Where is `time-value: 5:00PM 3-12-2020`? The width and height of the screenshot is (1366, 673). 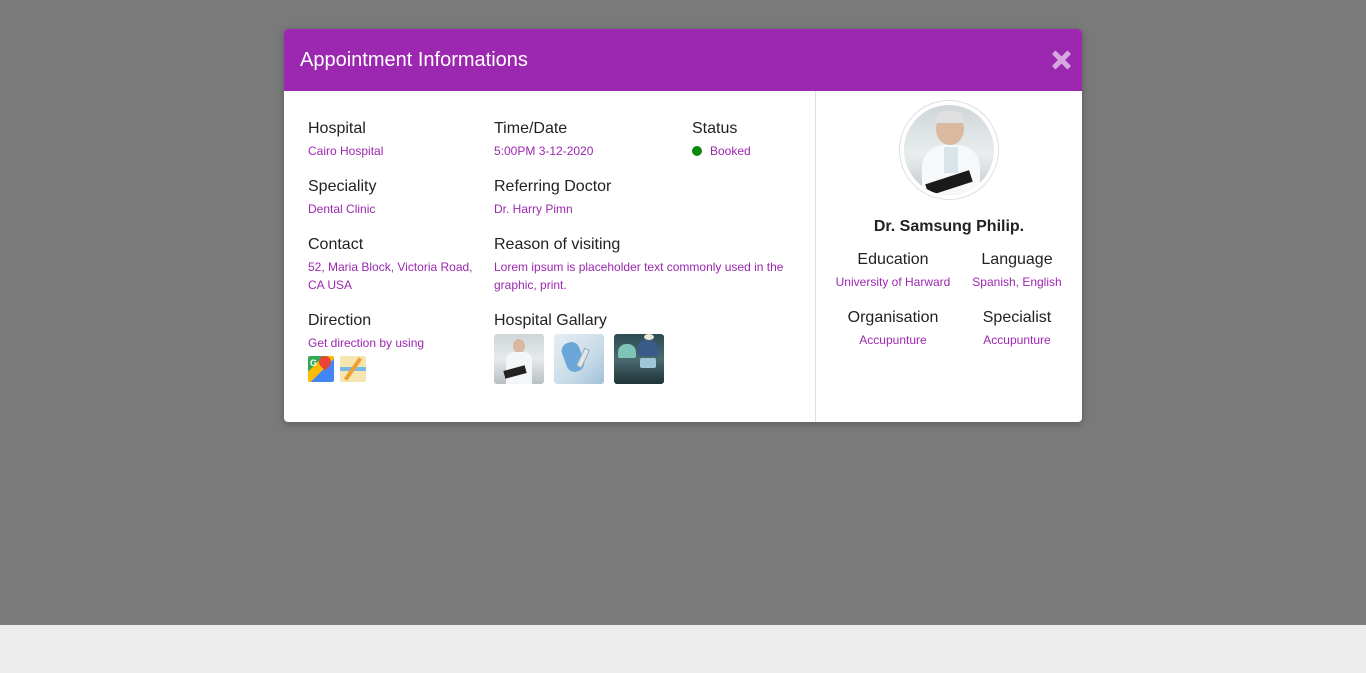
time-value: 5:00PM 3-12-2020 is located at coordinates (544, 151).